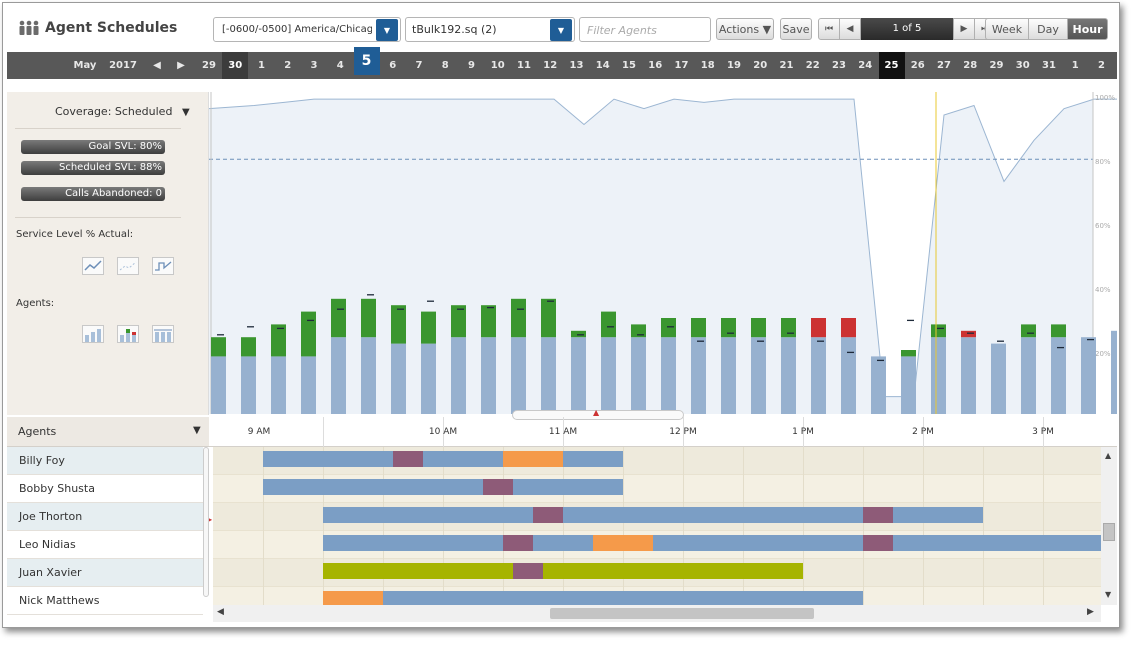  Describe the element at coordinates (603, 65) in the screenshot. I see `date-cell: 14` at that location.